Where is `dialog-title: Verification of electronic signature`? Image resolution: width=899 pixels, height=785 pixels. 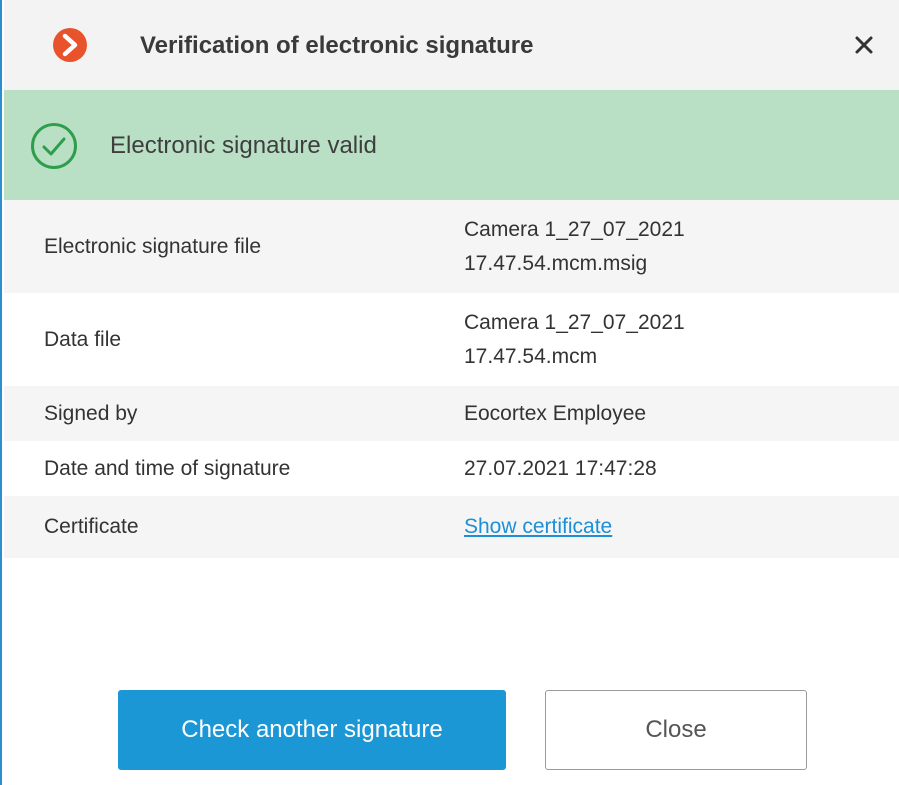 dialog-title: Verification of electronic signature is located at coordinates (337, 45).